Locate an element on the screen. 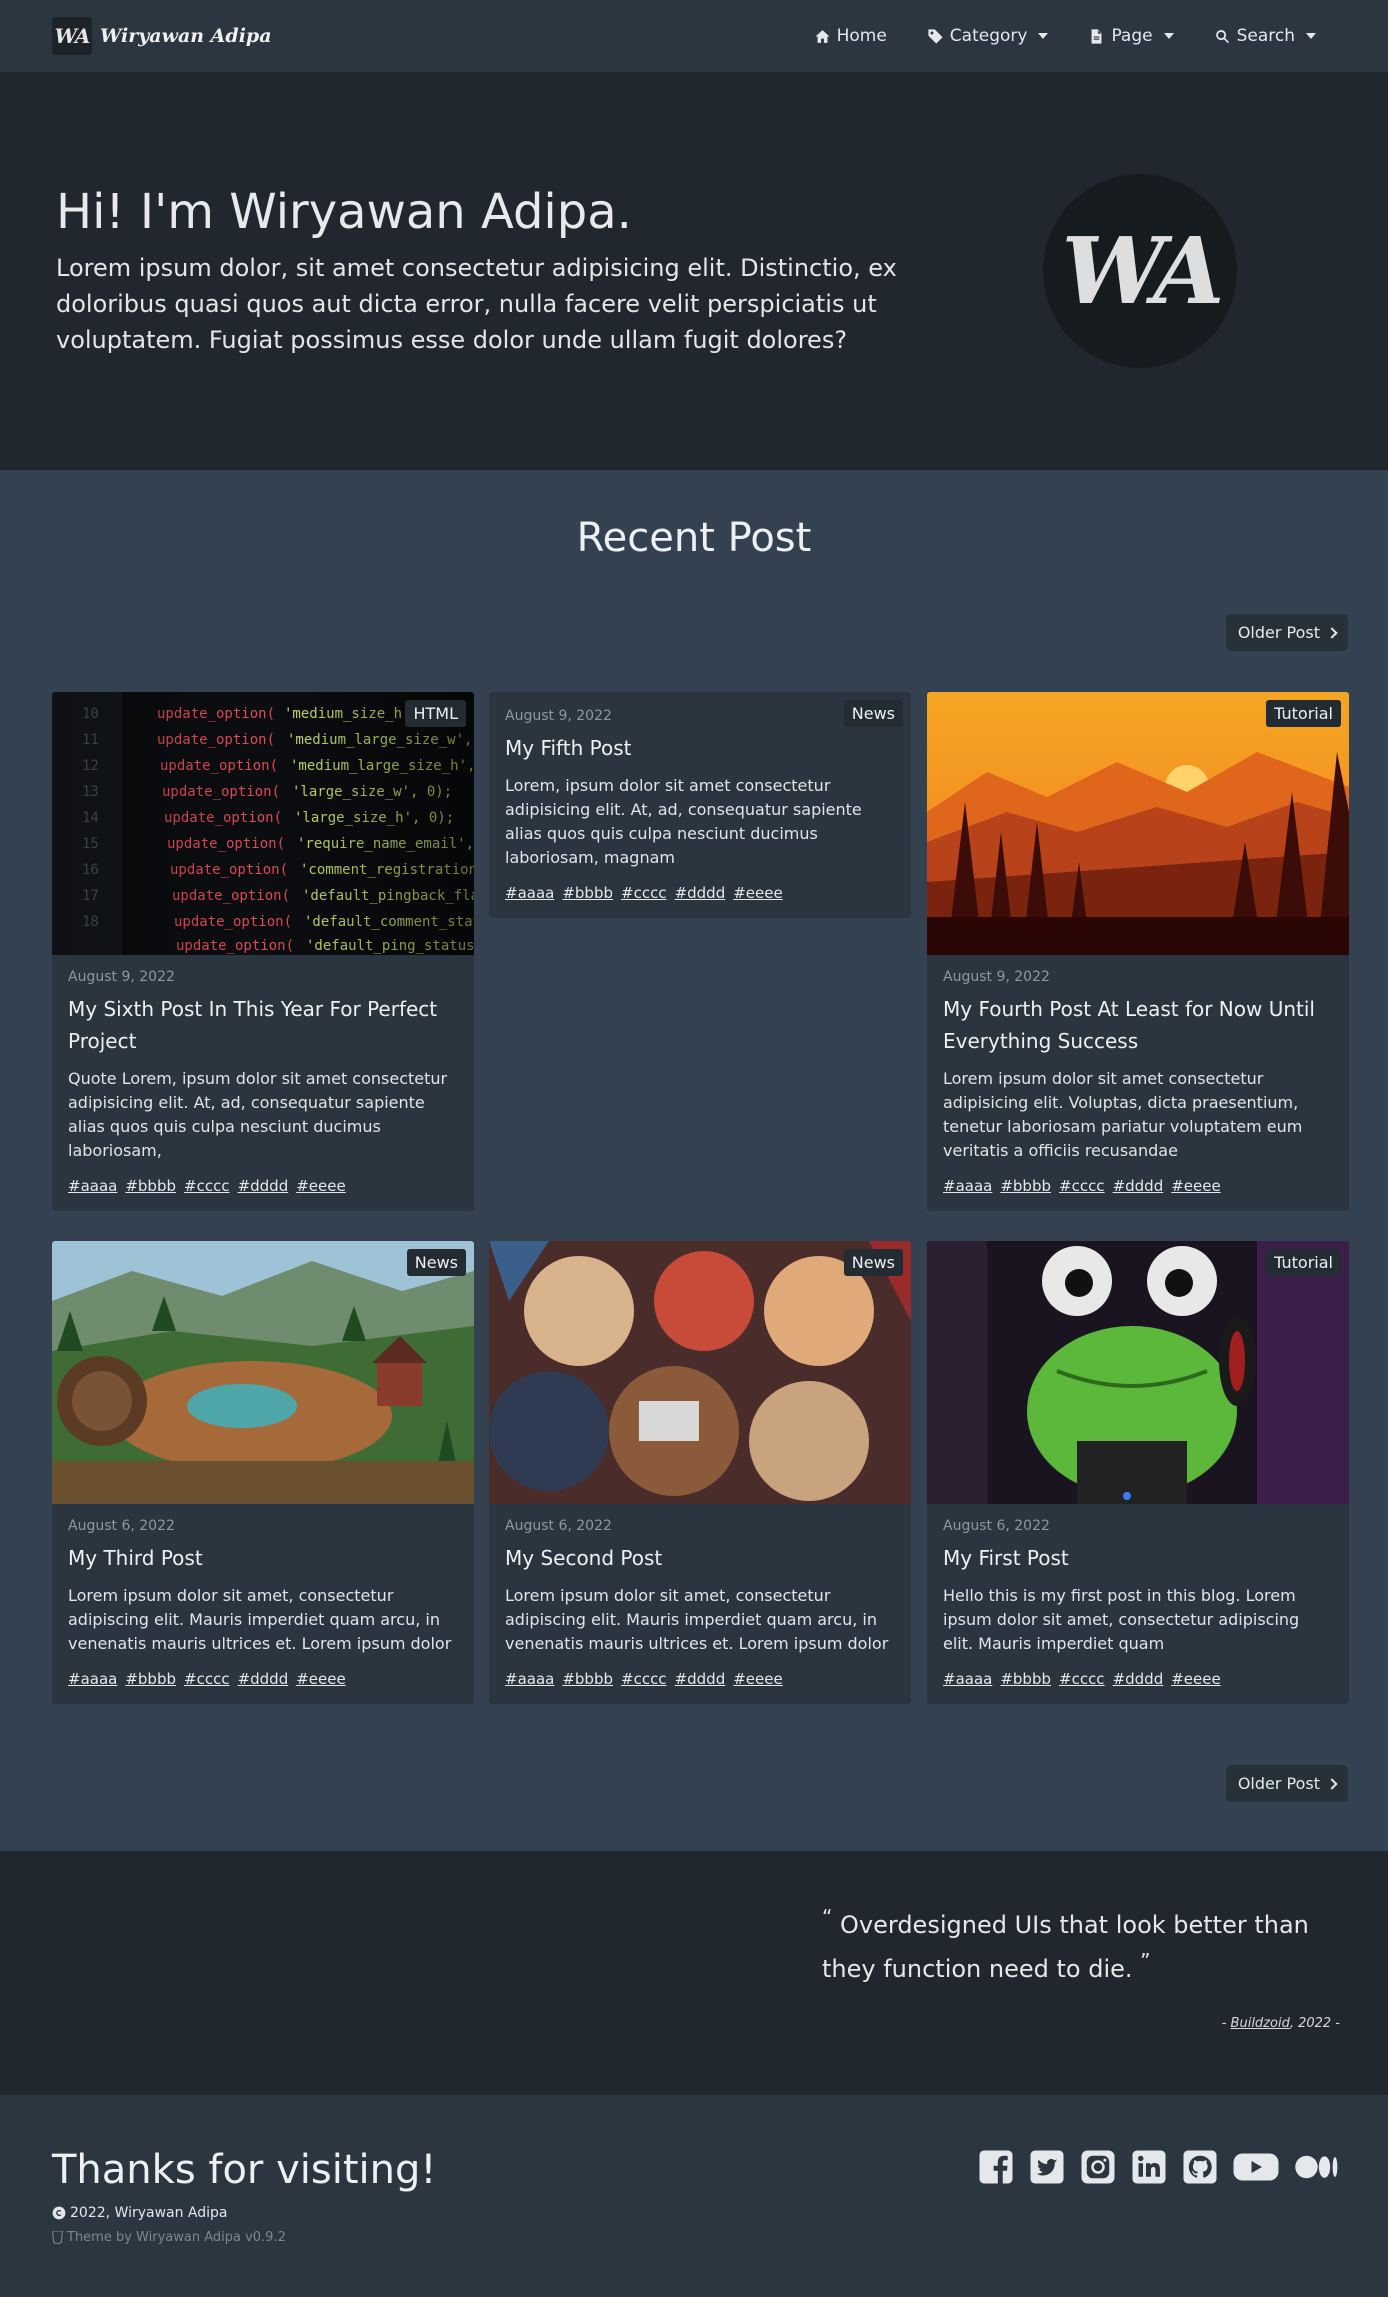 This screenshot has width=1388, height=2297. post-title: My Third Post is located at coordinates (263, 1558).